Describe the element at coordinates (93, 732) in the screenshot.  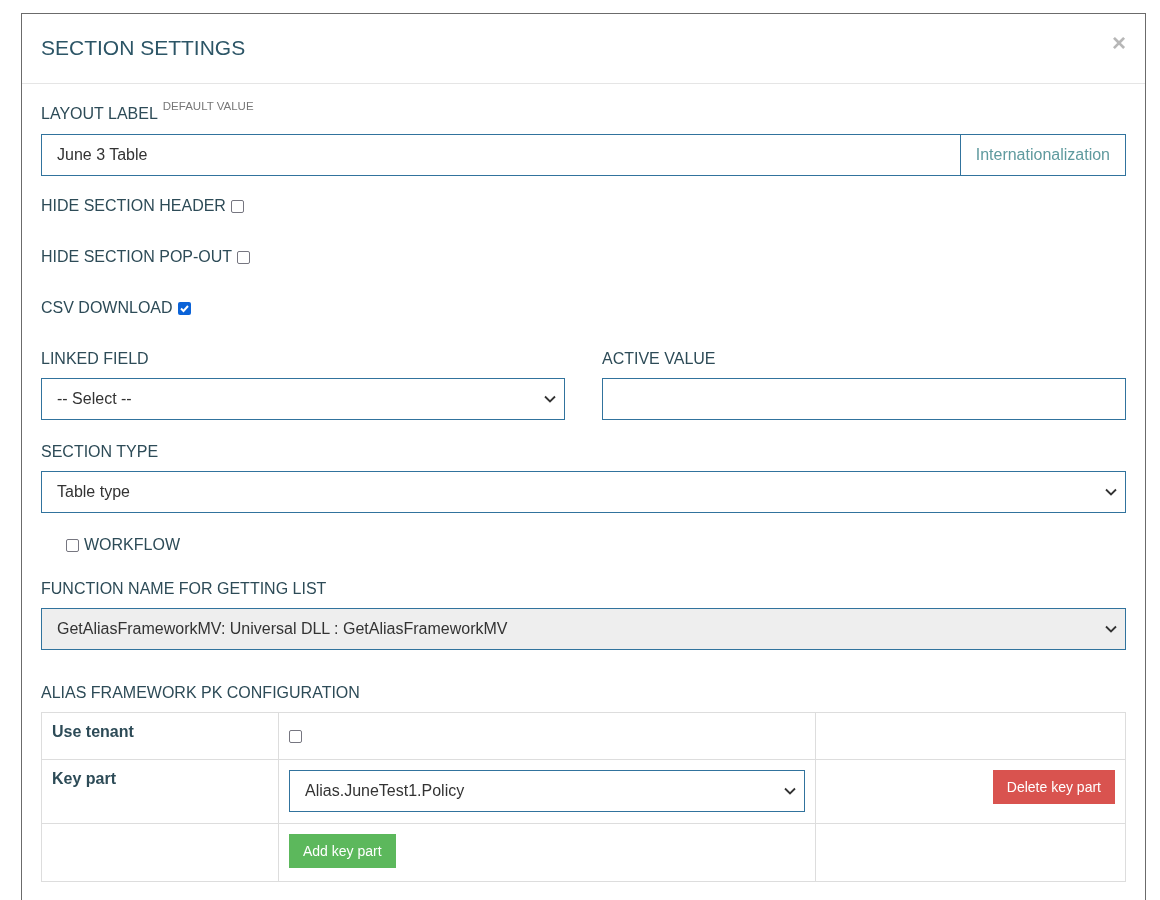
I see `row-label: Use tenant` at that location.